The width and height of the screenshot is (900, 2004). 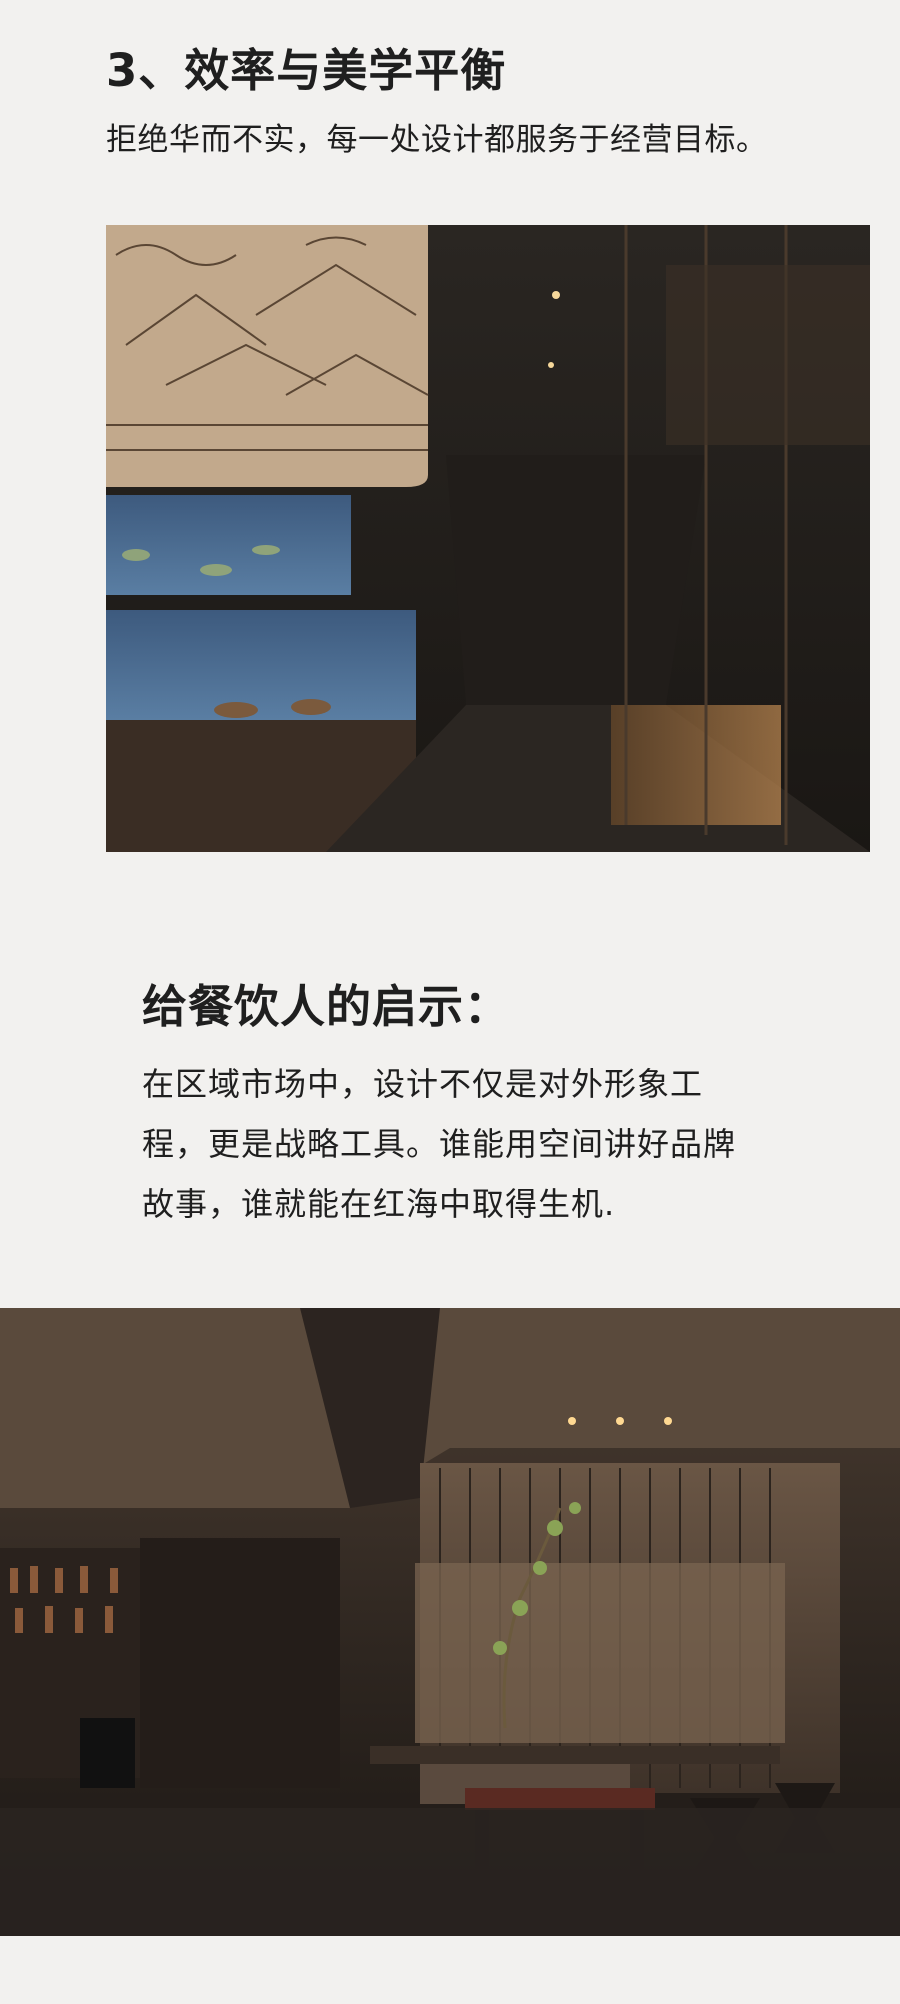 I want to click on section-subline: 拒绝华而不实，每一处设计都服务于经营目标。, so click(x=437, y=140).